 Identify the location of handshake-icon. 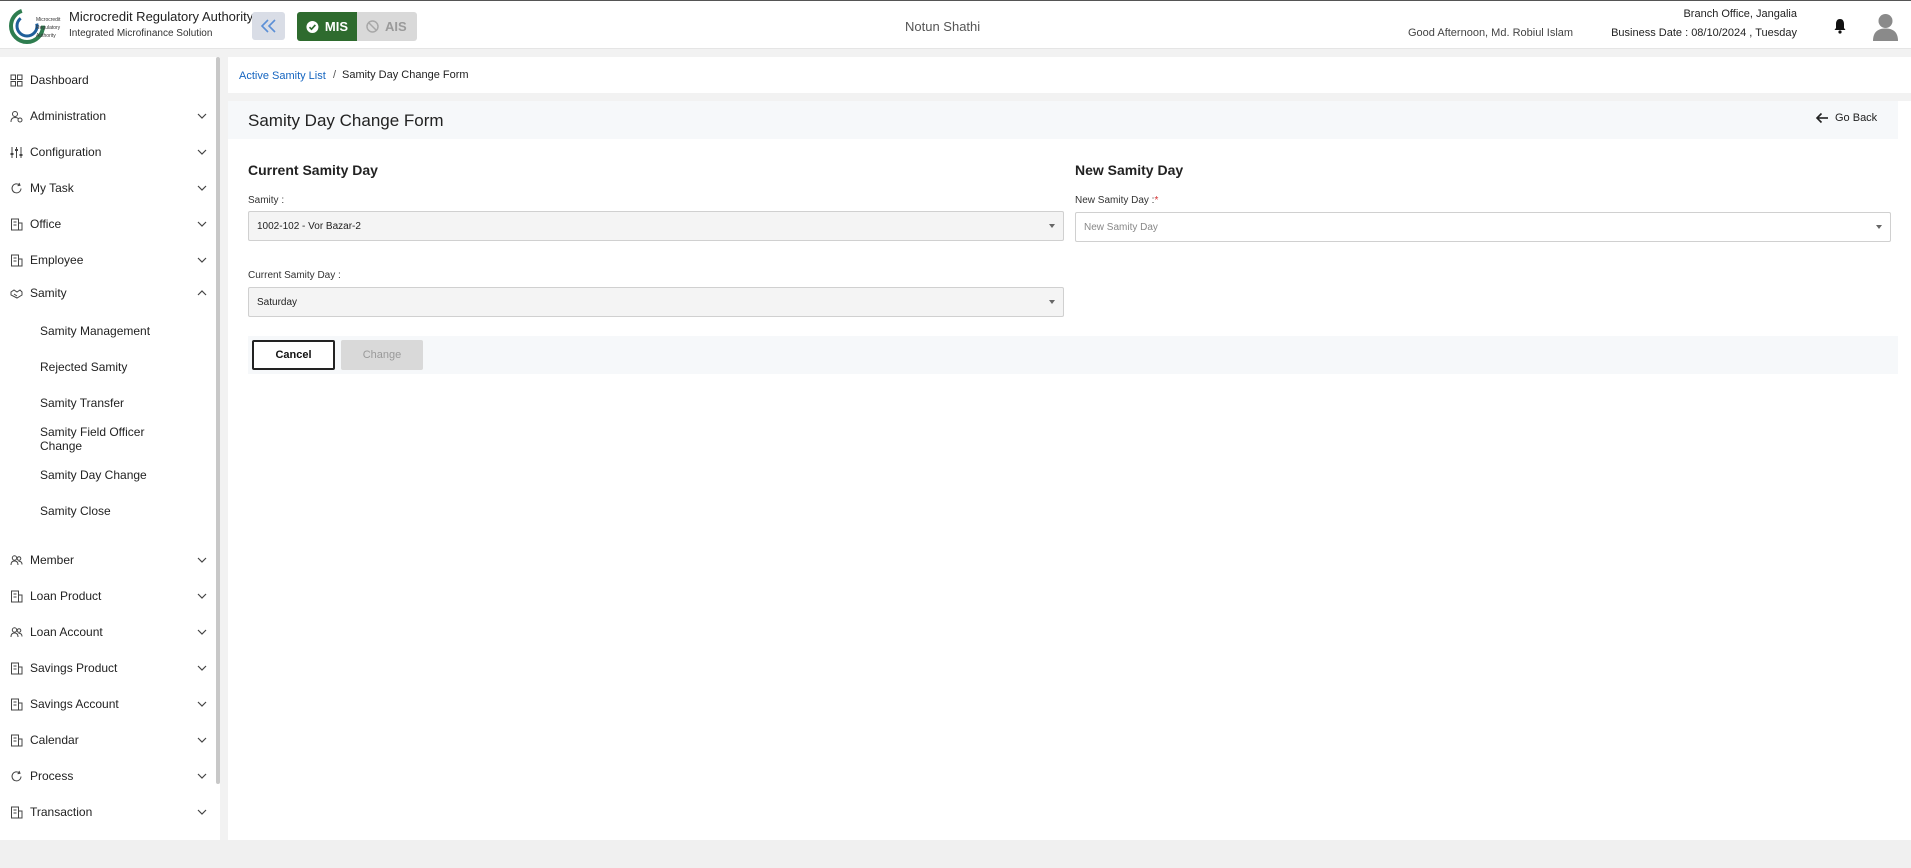
(16, 293).